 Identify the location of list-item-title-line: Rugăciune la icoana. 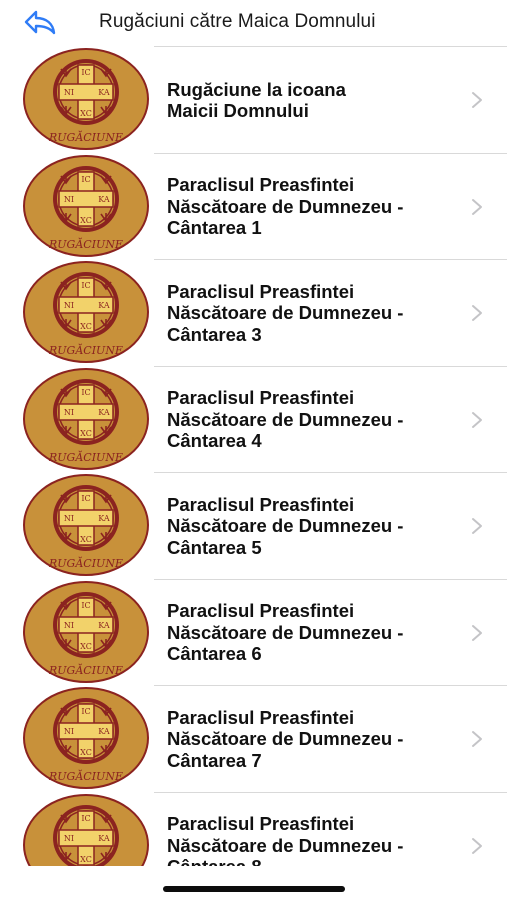
(256, 89).